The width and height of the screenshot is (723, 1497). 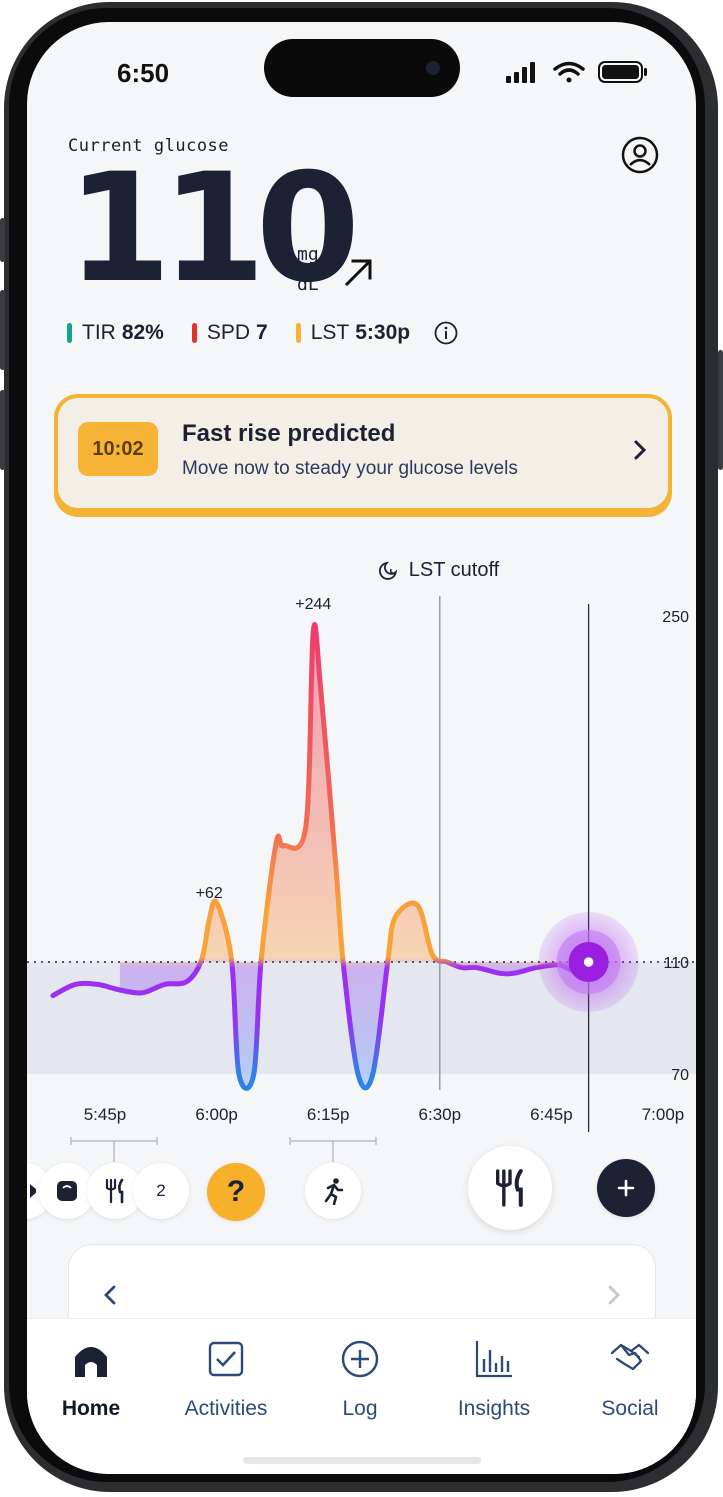 I want to click on silent-switch, so click(x=2, y=240).